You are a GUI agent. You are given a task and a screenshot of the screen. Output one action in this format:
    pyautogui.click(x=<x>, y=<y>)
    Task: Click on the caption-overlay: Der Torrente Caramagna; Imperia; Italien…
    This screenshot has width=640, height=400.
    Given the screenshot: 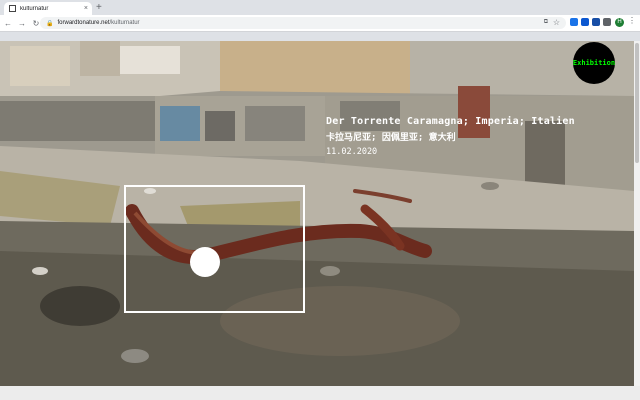 What is the action you would take?
    pyautogui.click(x=450, y=136)
    